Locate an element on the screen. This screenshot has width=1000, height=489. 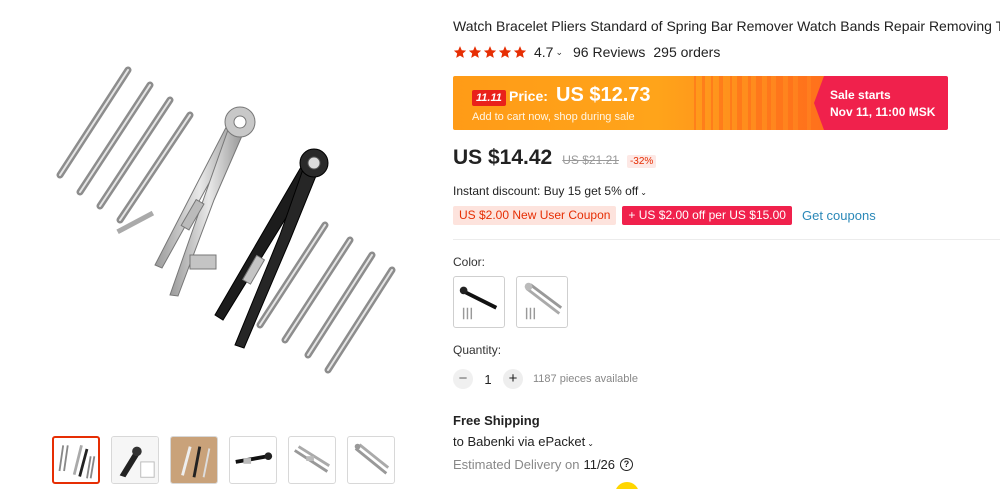
reviews-link: 96 Reviews is located at coordinates (609, 52).